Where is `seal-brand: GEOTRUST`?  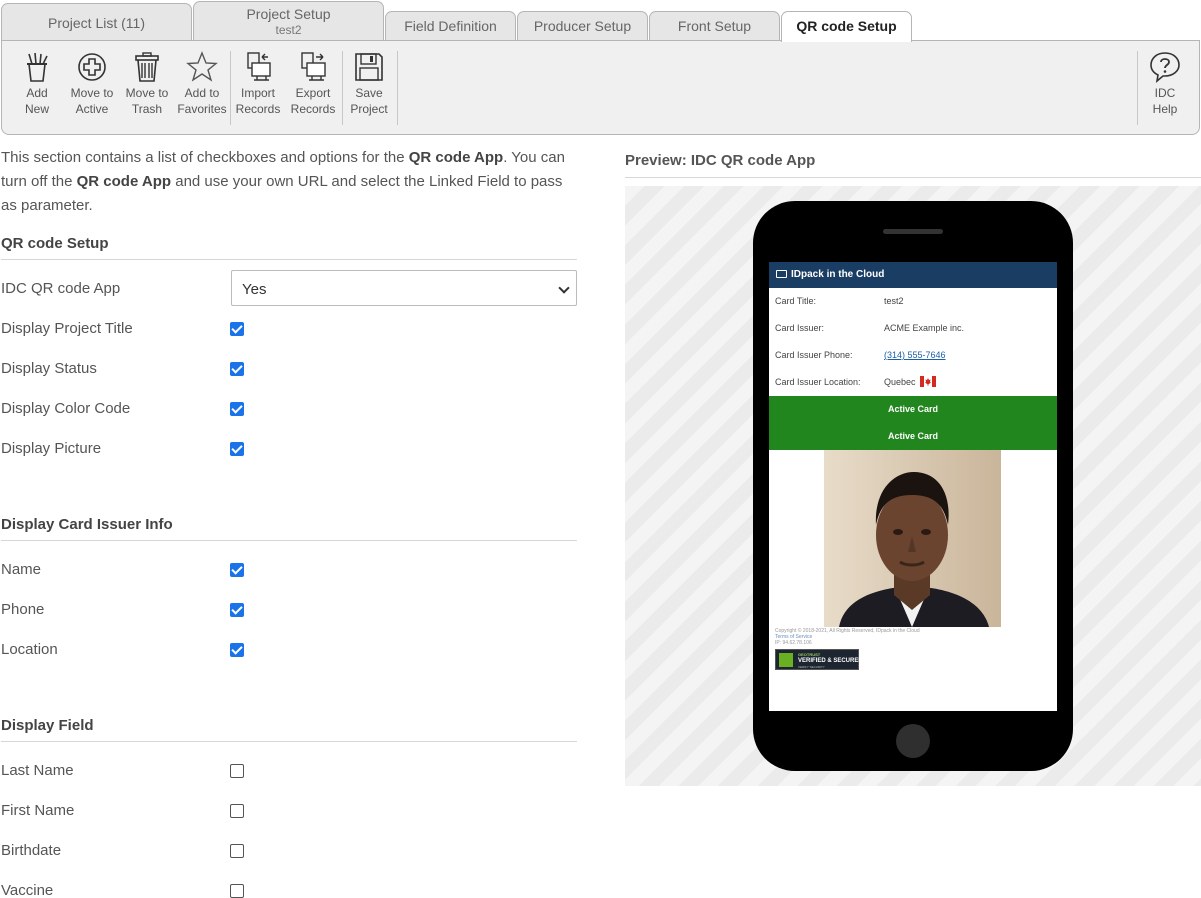
seal-brand: GEOTRUST is located at coordinates (809, 654).